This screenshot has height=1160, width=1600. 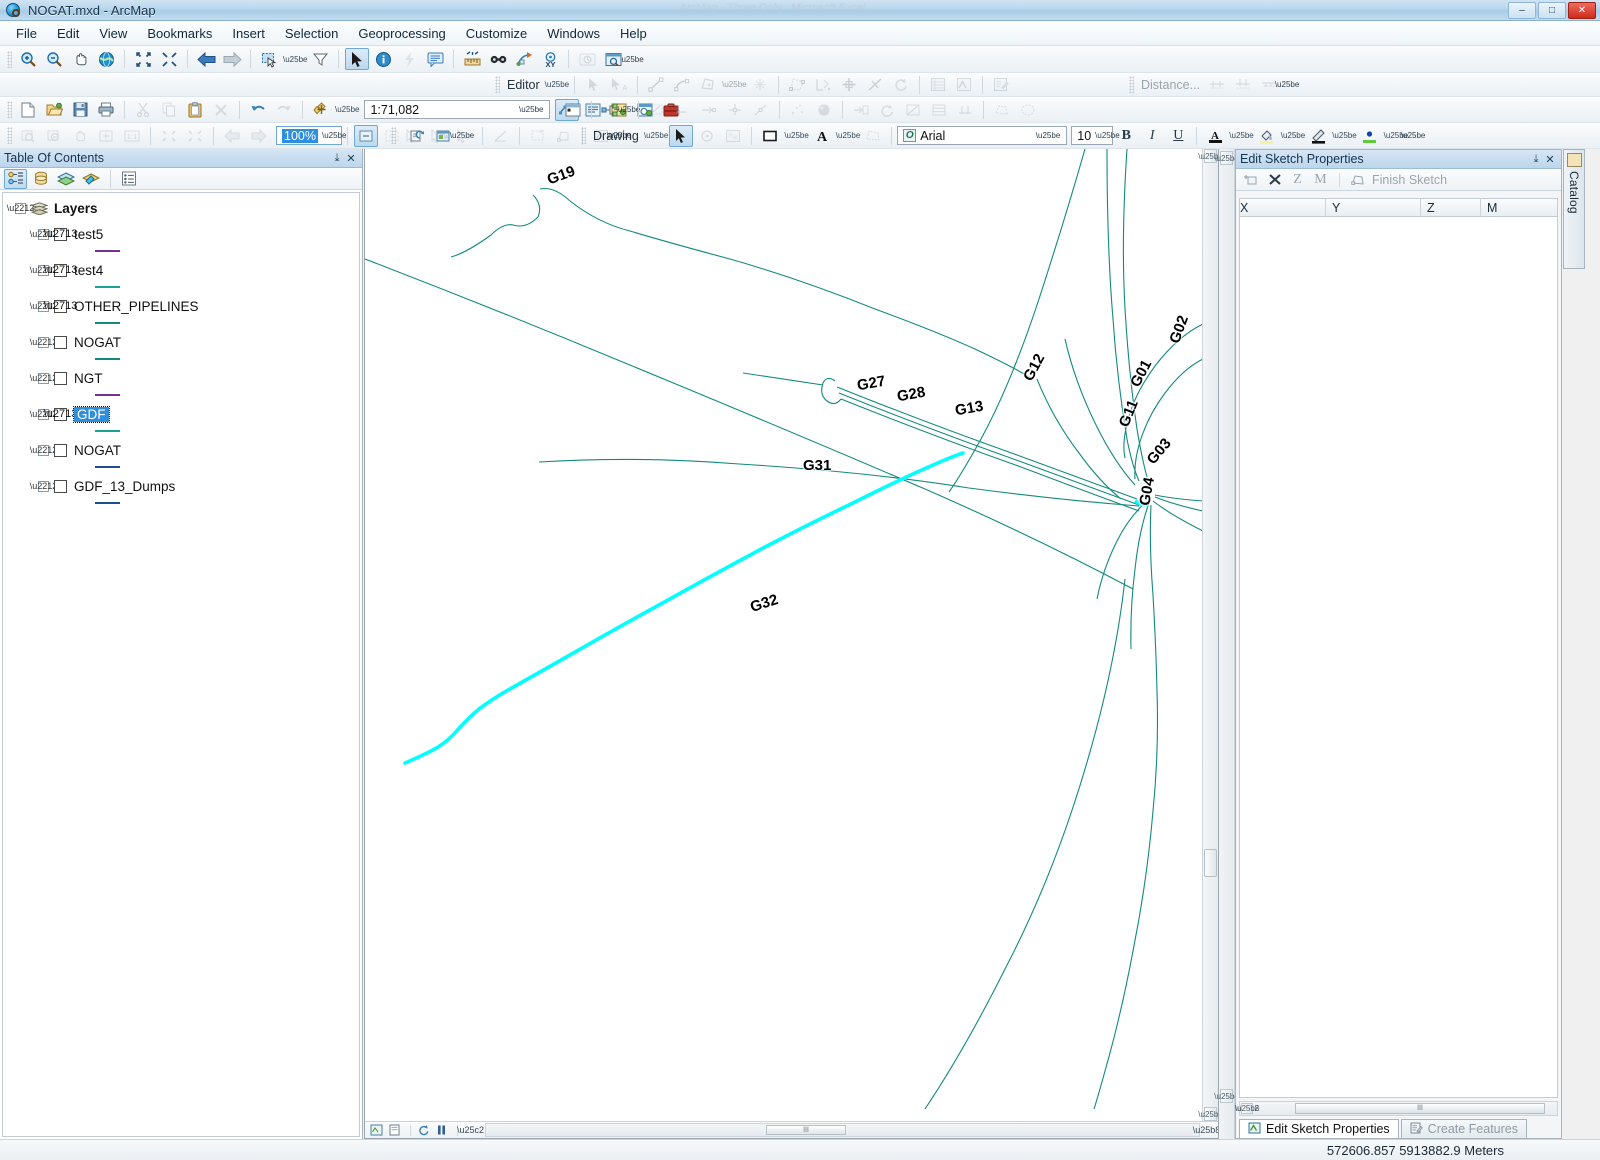 I want to click on insert-vertex-icon, so click(x=1251, y=180).